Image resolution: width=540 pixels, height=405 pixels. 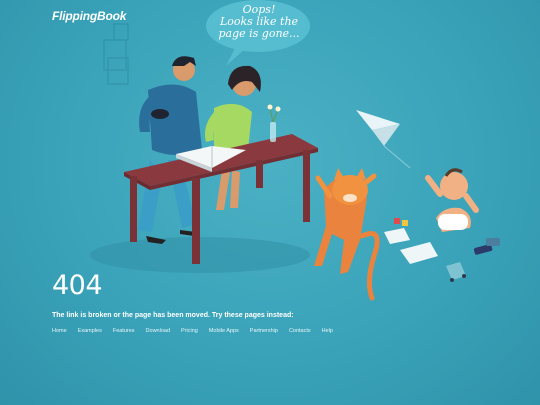 What do you see at coordinates (452, 200) in the screenshot?
I see `baby-figure` at bounding box center [452, 200].